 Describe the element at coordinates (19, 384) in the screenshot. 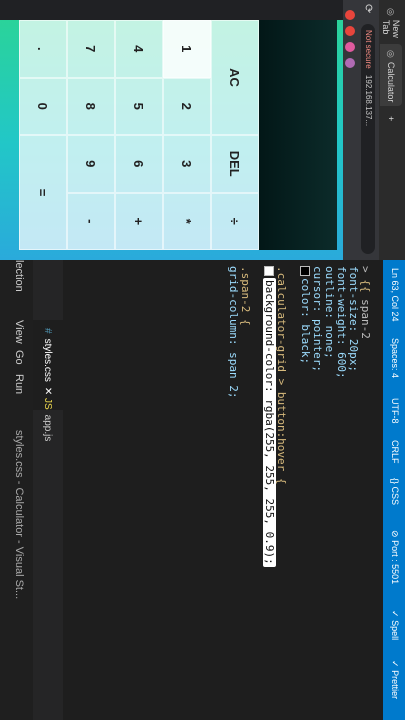

I see `menu-run: Run` at that location.